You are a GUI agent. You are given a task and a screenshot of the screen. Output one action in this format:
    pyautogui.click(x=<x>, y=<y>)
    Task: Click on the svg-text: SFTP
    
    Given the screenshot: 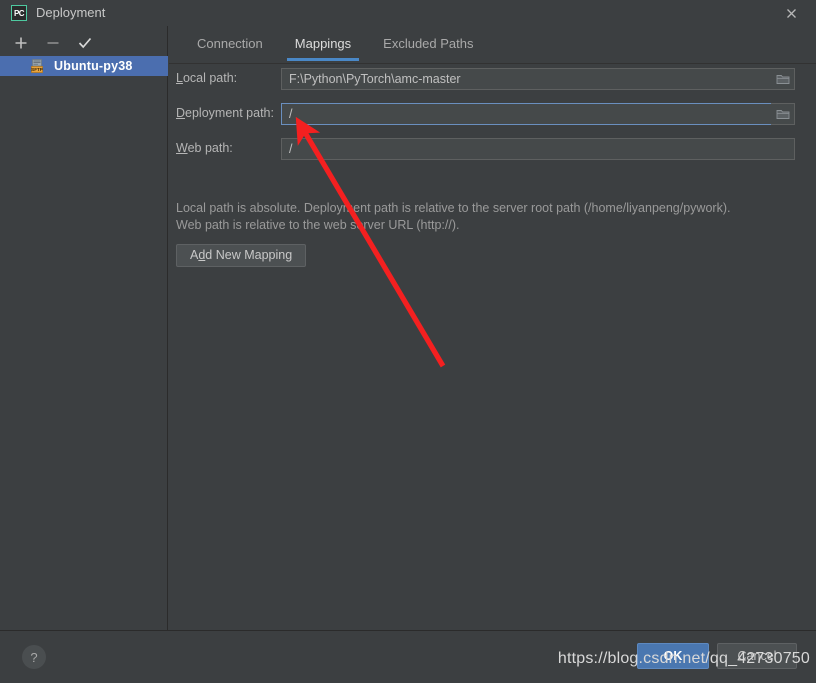 What is the action you would take?
    pyautogui.click(x=37, y=69)
    